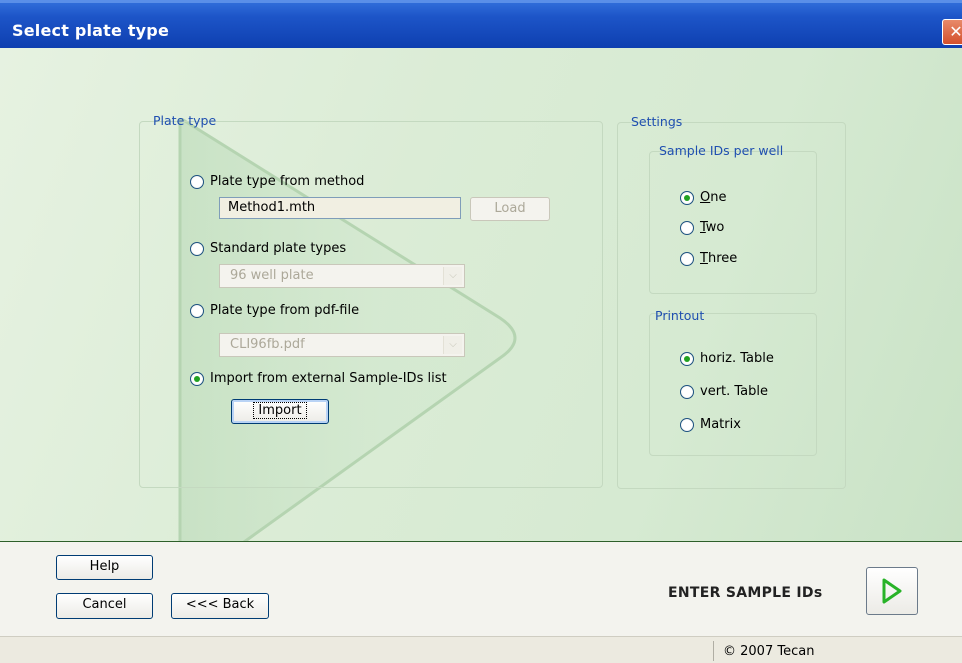 The width and height of the screenshot is (962, 663). I want to click on close-button: ✕, so click(952, 32).